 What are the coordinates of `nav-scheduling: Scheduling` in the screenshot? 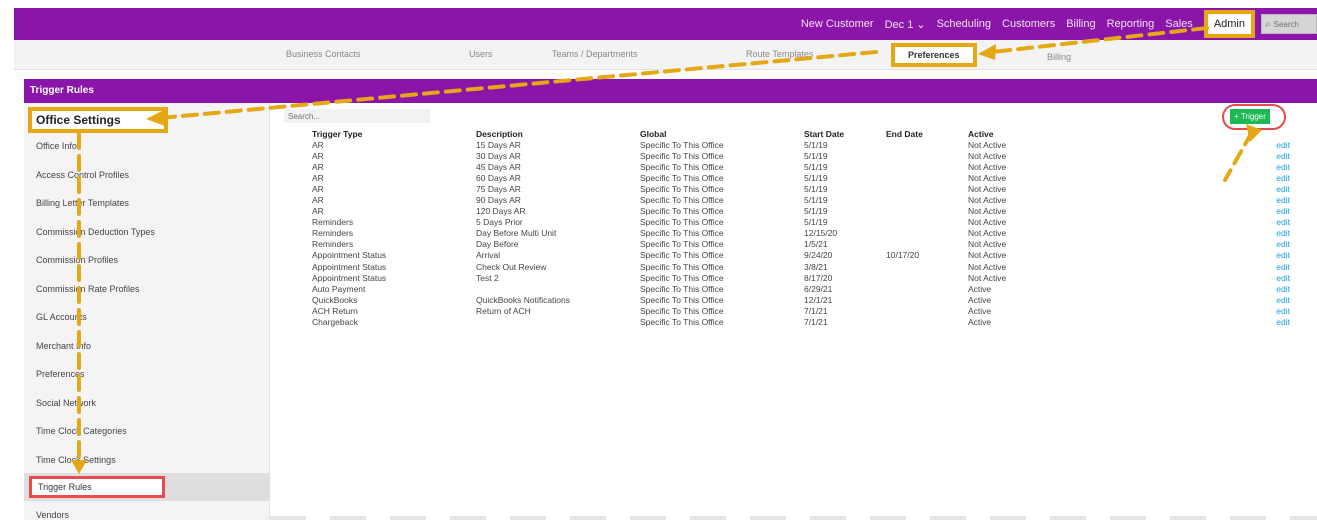 It's located at (964, 24).